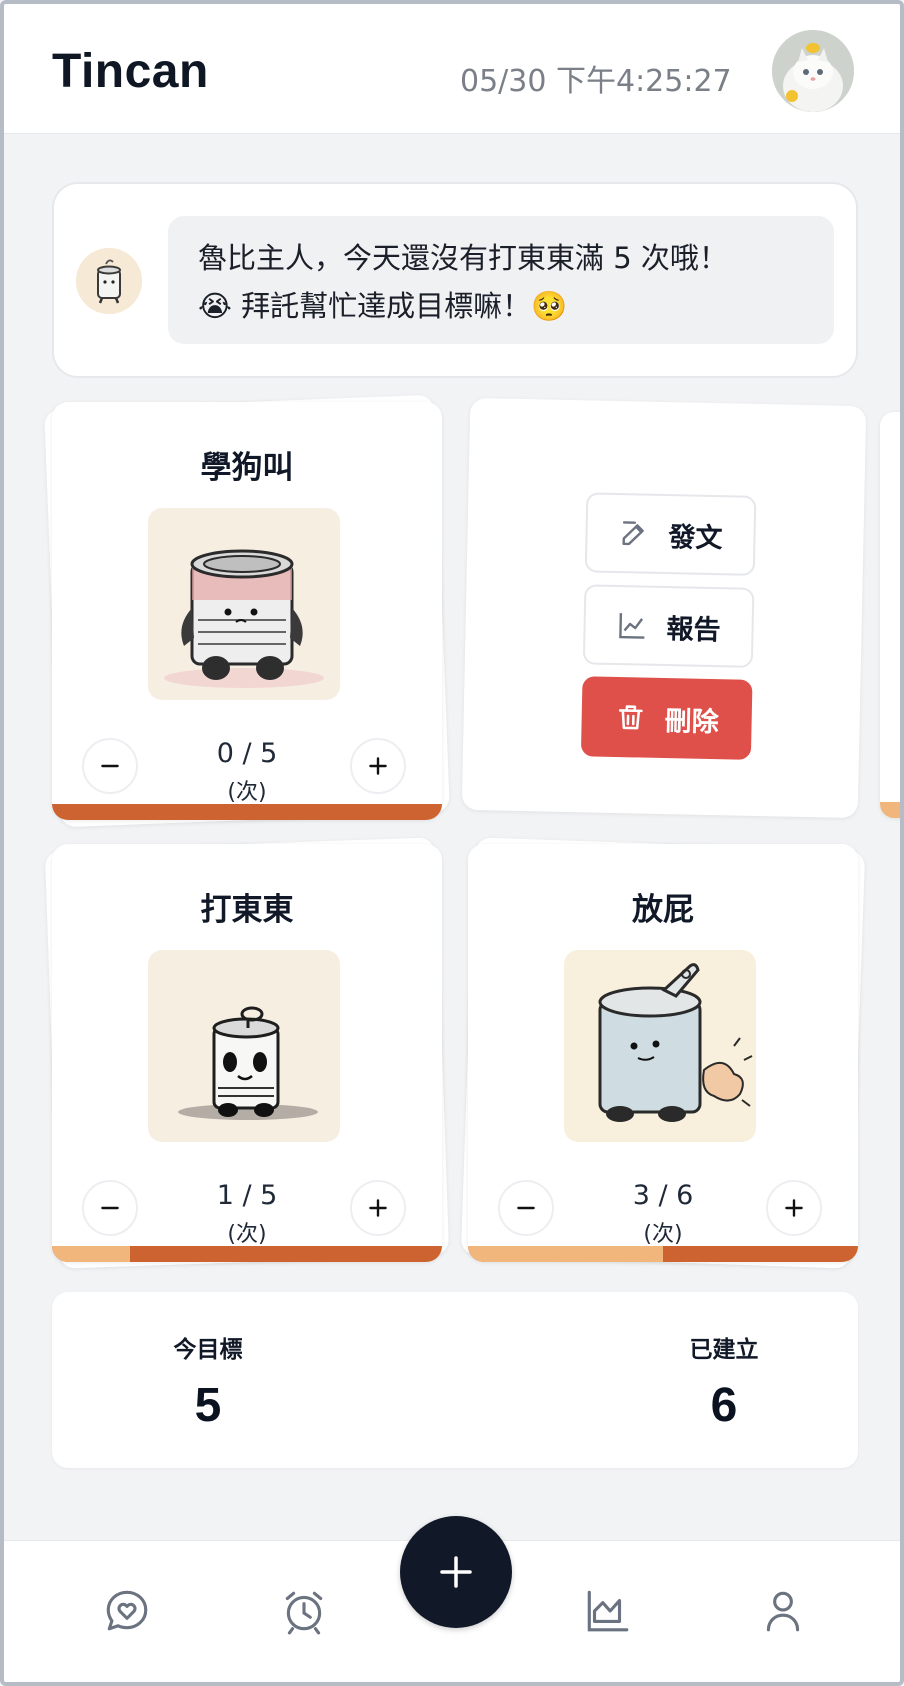  I want to click on chat-heart-icon, so click(127, 1610).